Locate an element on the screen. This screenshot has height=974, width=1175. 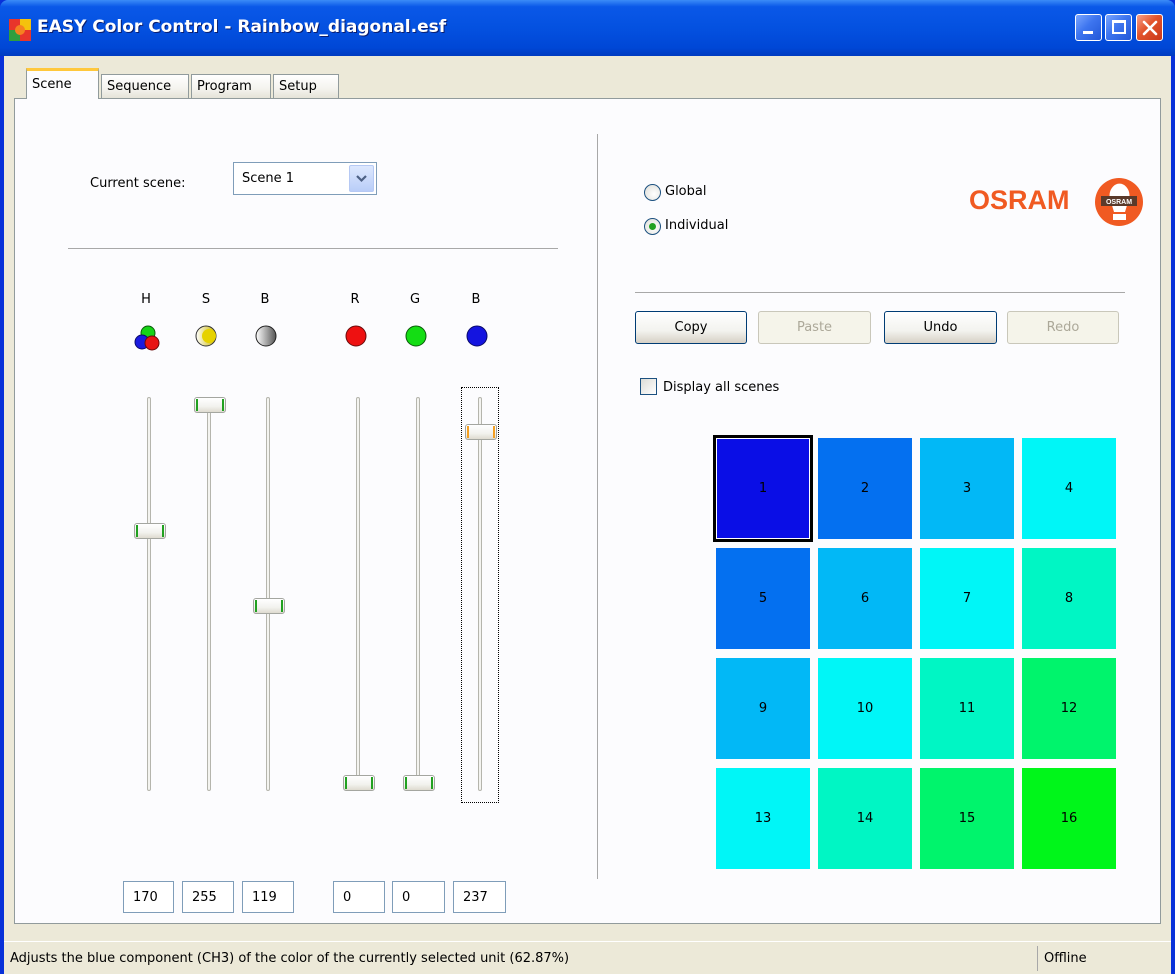
slider-track-g is located at coordinates (418, 594).